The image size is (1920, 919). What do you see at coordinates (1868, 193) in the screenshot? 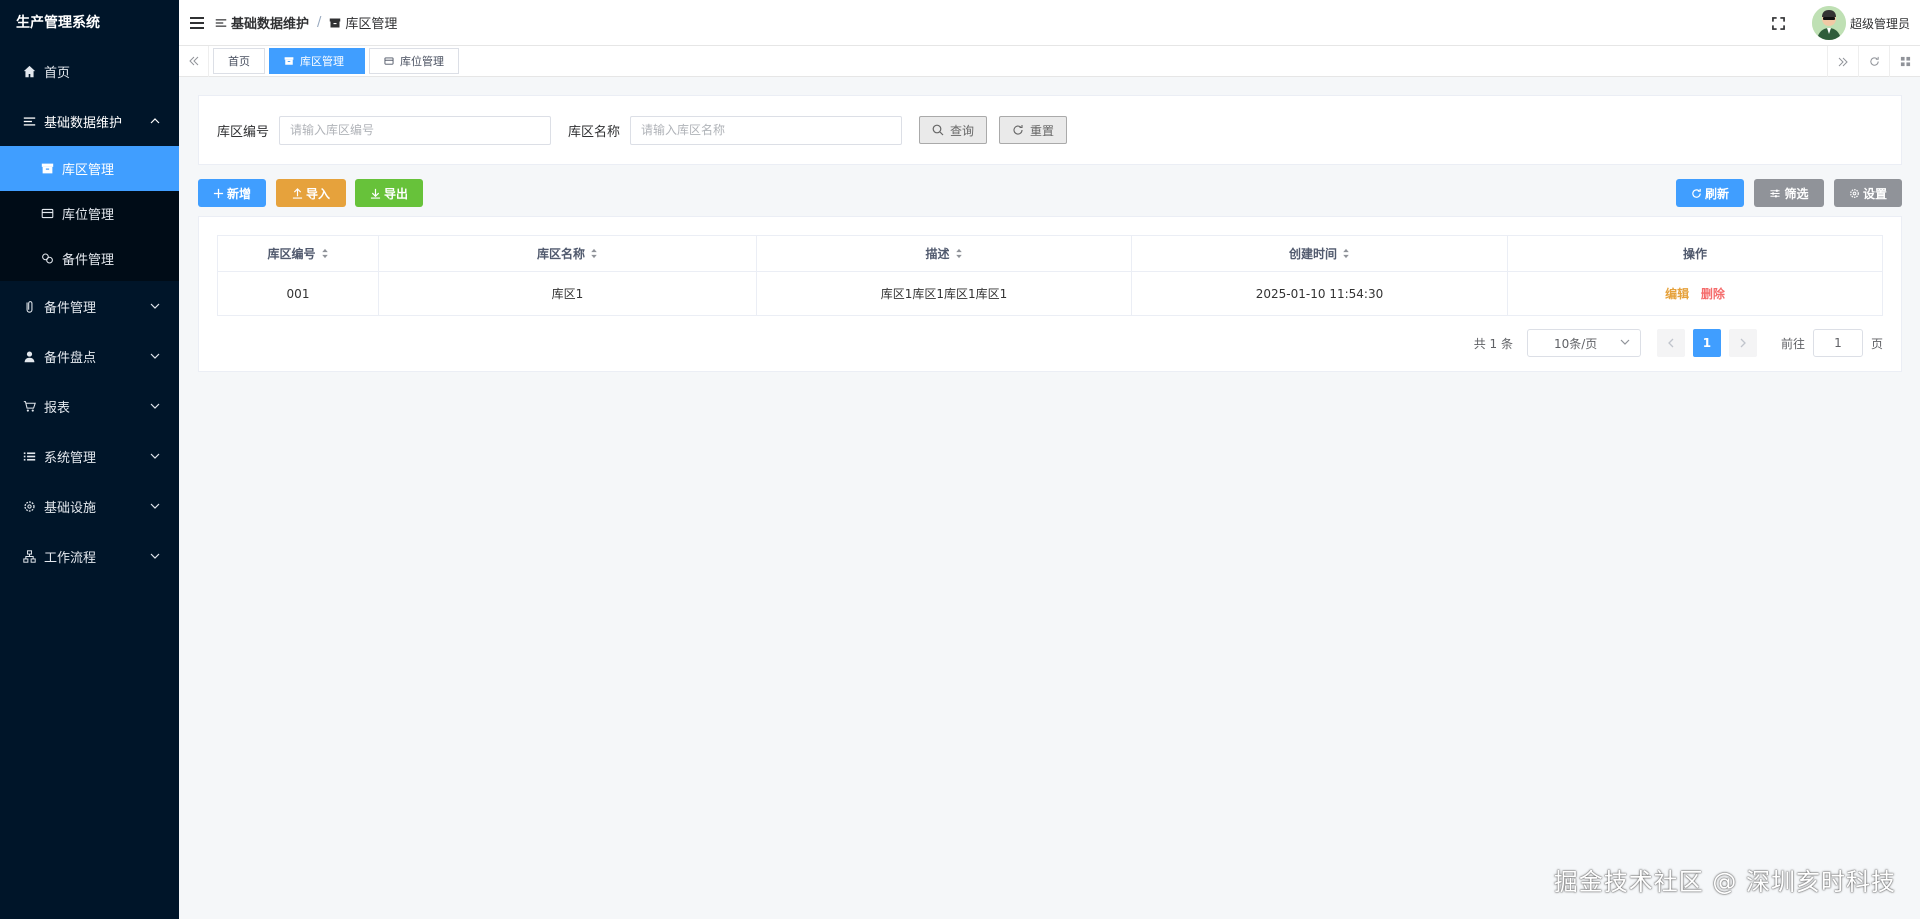
I see `settings-button: 设置` at bounding box center [1868, 193].